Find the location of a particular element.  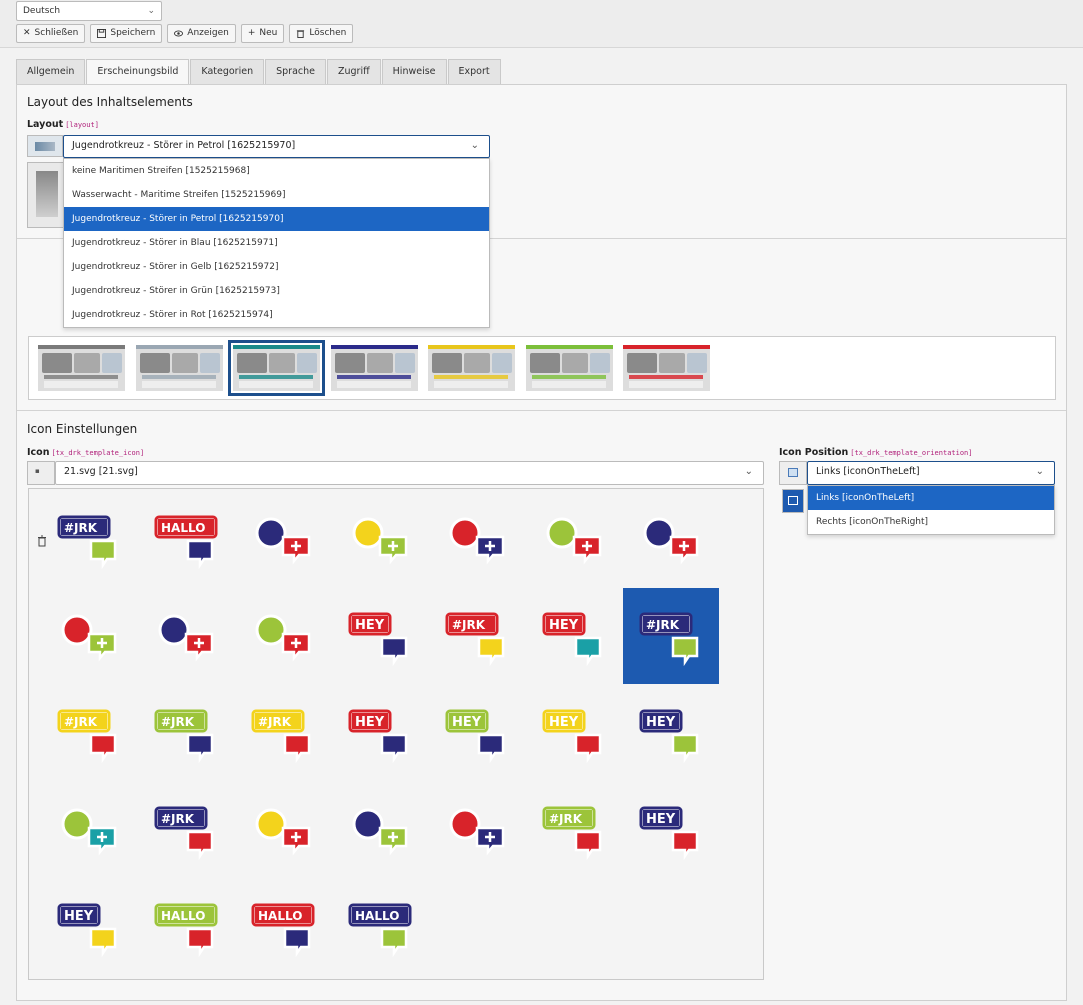

layout-gallery is located at coordinates (542, 368).